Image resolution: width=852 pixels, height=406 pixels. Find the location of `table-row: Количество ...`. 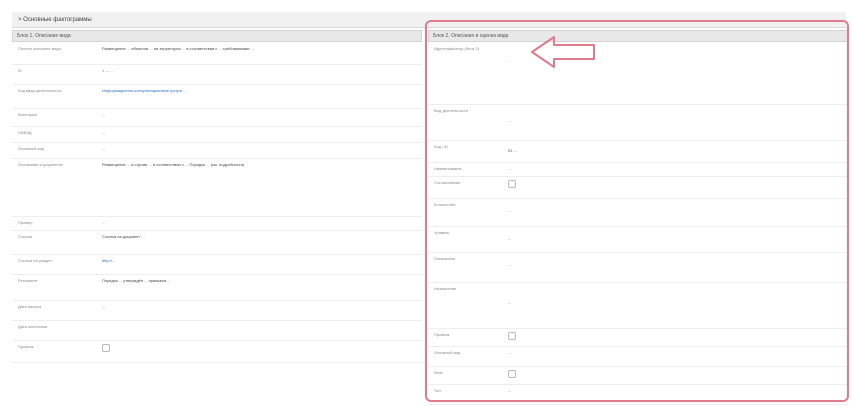

table-row: Количество ... is located at coordinates (638, 212).